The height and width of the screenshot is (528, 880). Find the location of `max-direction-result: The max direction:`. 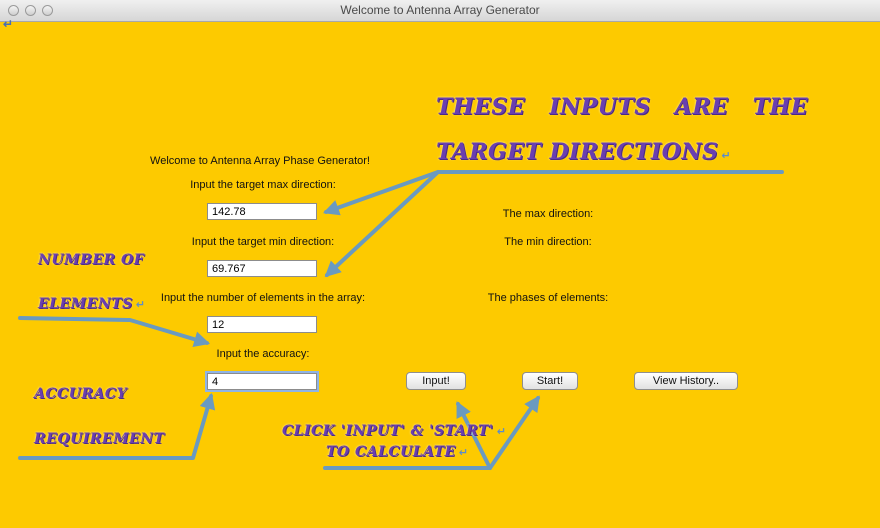

max-direction-result: The max direction: is located at coordinates (548, 214).